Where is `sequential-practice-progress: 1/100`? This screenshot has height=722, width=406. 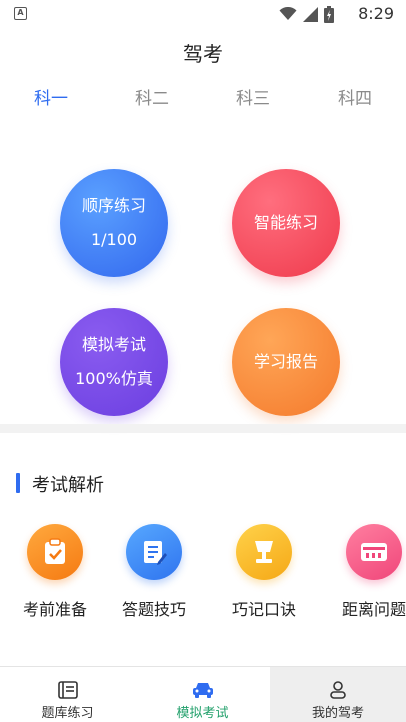
sequential-practice-progress: 1/100 is located at coordinates (114, 239).